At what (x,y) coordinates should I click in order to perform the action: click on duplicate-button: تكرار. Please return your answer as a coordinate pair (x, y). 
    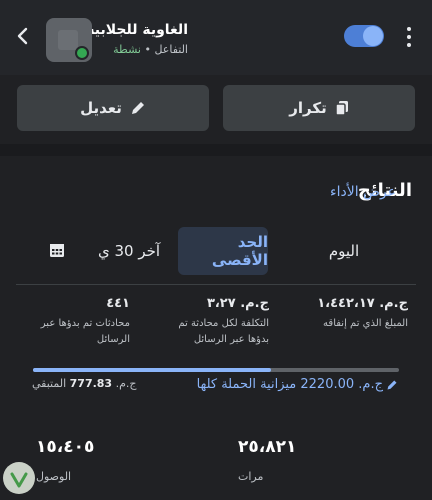
    Looking at the image, I should click on (319, 108).